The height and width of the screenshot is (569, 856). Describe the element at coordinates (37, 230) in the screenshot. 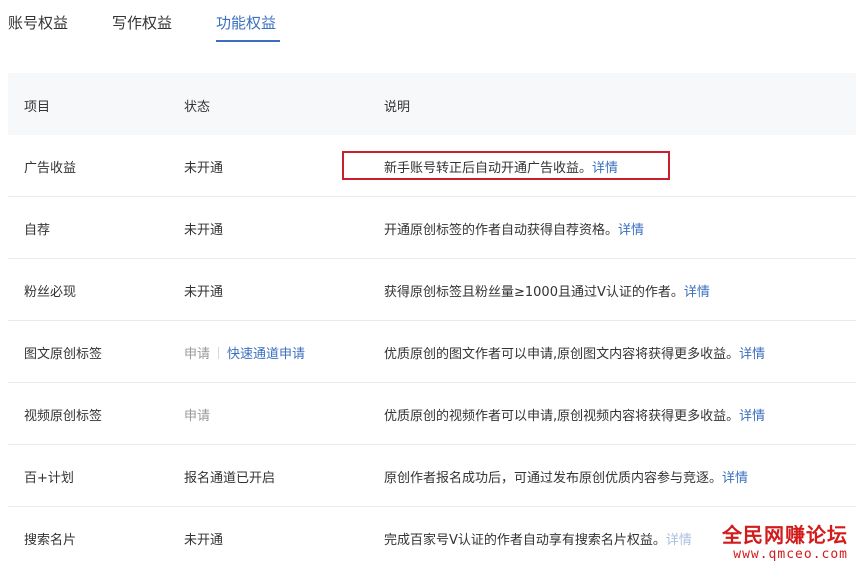

I see `row-item: 自荐` at that location.